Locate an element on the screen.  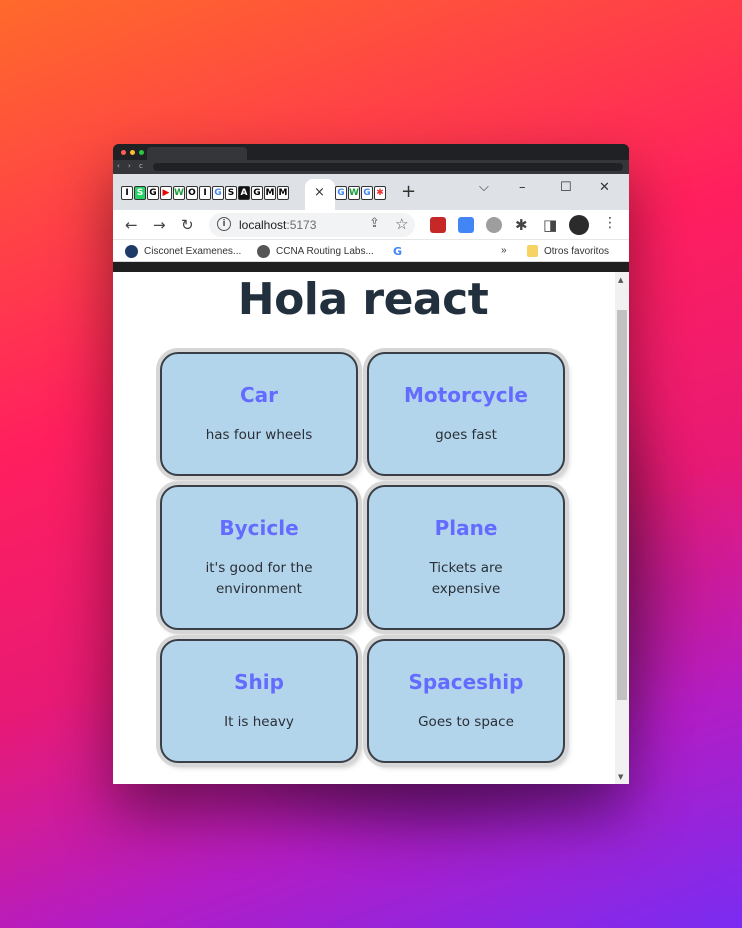
card-title: Plane is located at coordinates (466, 527).